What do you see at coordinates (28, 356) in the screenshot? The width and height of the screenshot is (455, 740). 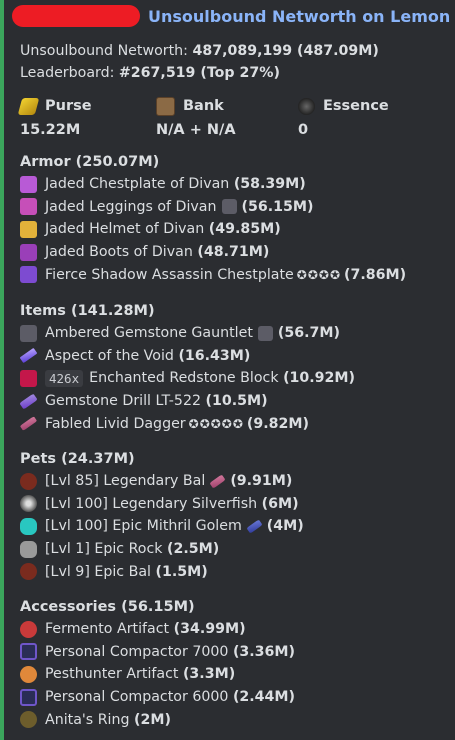 I see `sword-icon` at bounding box center [28, 356].